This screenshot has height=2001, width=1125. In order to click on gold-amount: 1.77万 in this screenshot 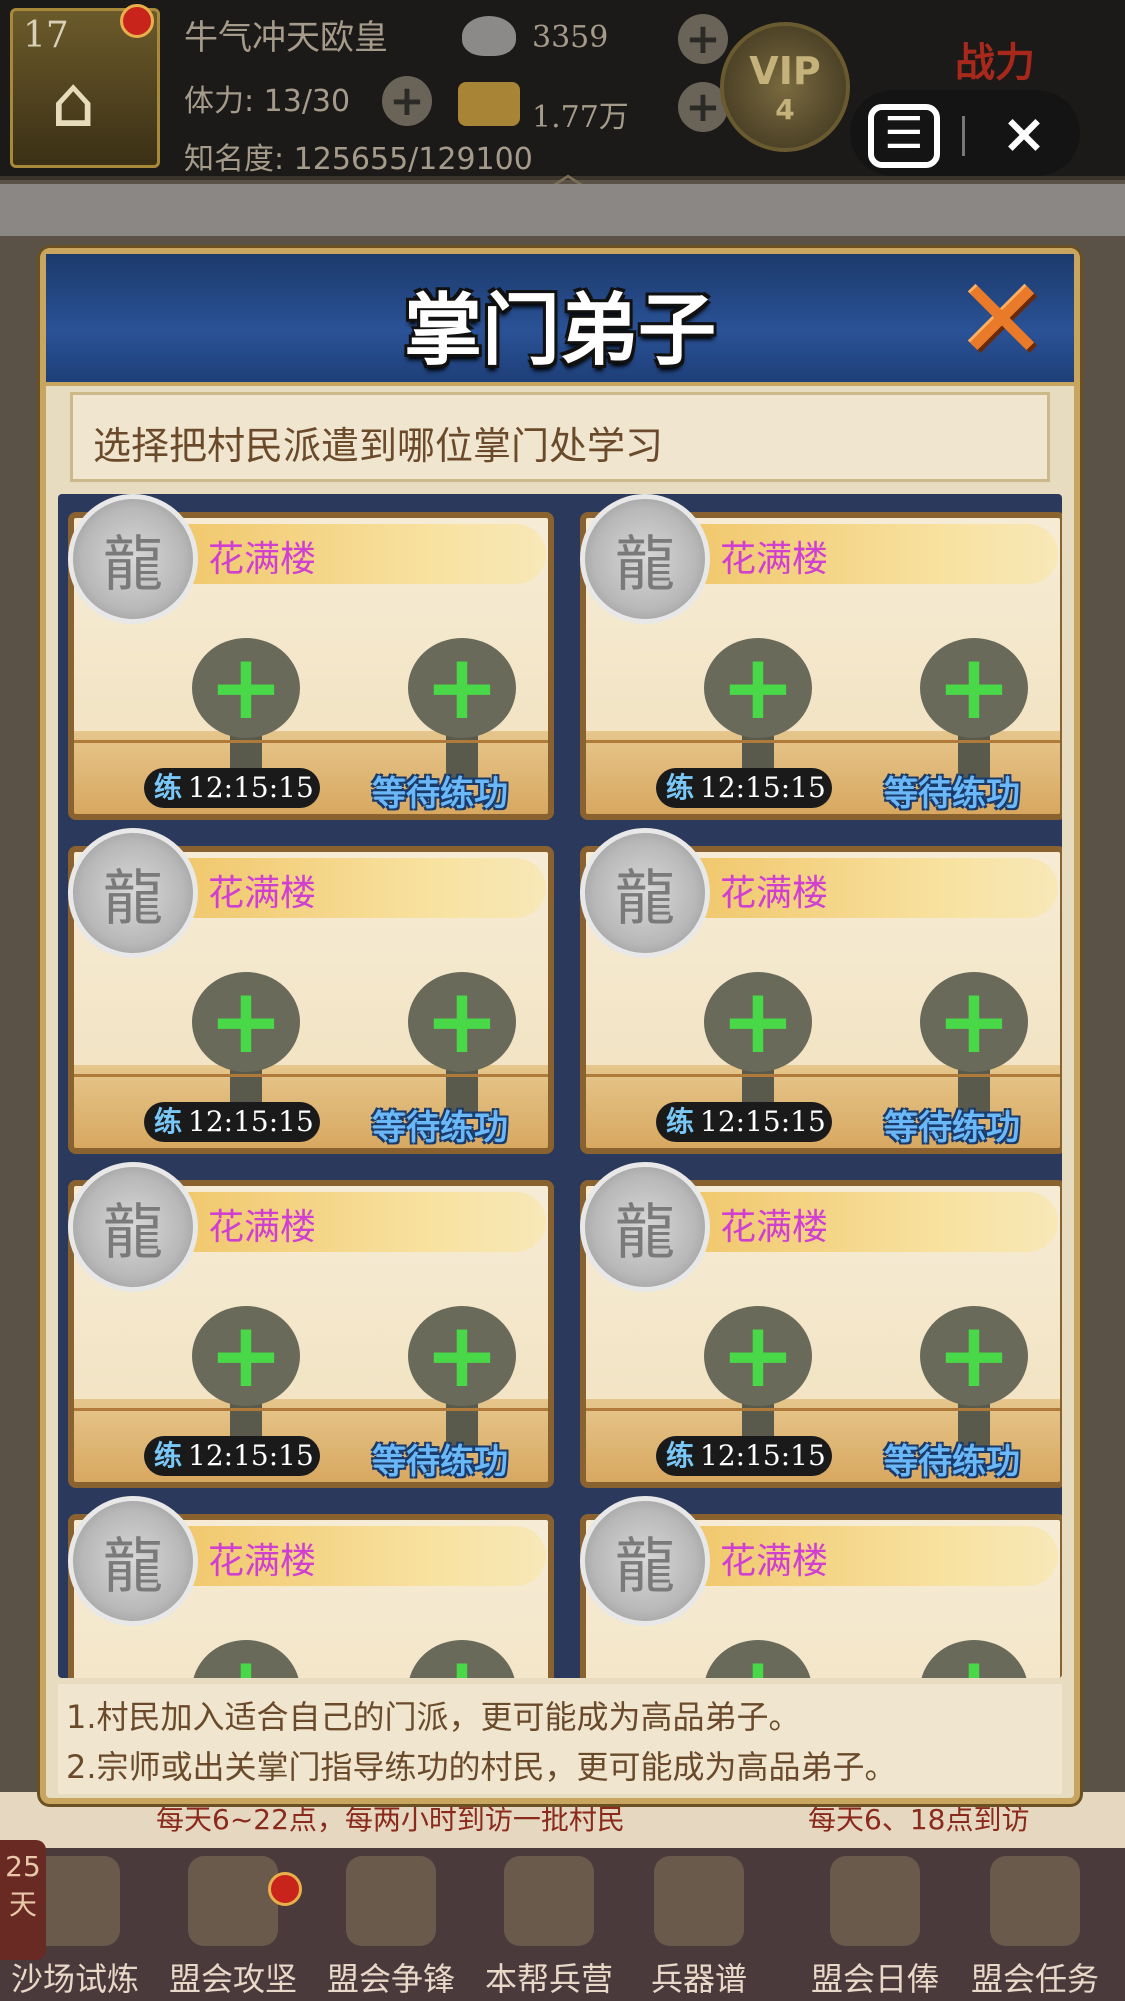, I will do `click(580, 117)`.